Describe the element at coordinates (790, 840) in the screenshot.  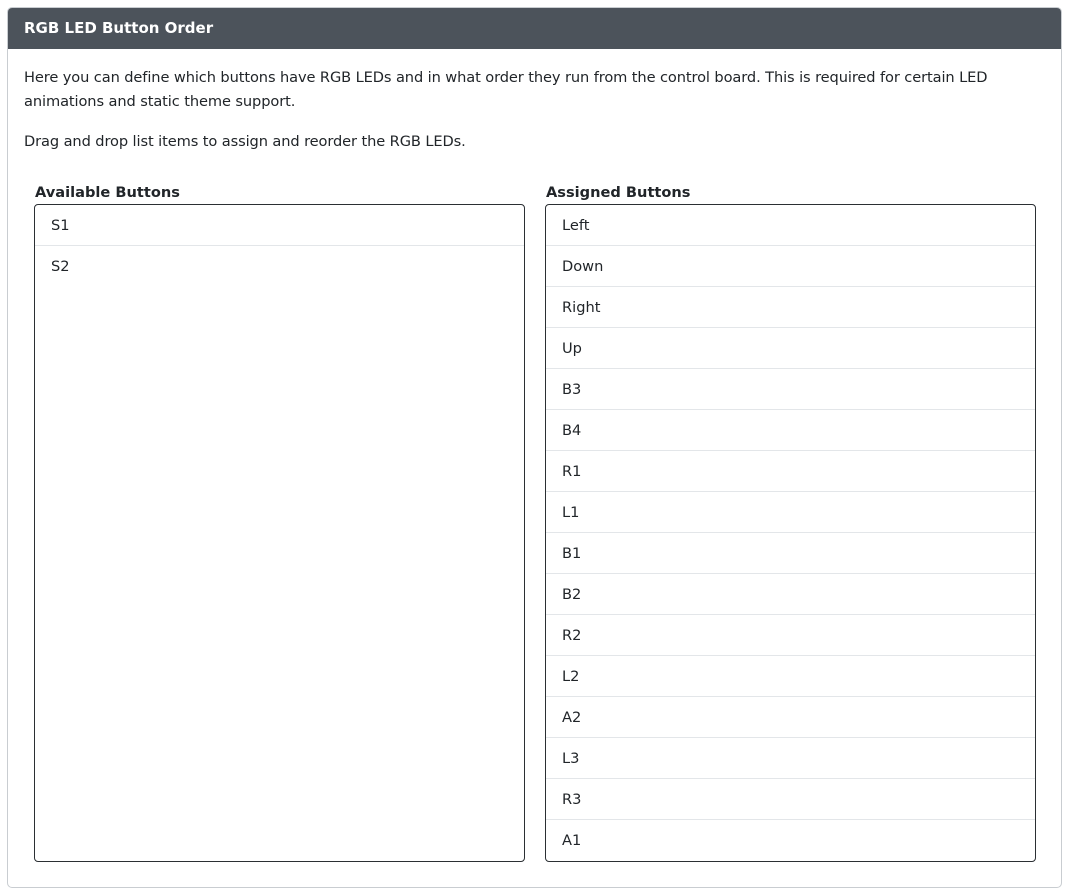
I see `assigned-button-list-item: A1` at that location.